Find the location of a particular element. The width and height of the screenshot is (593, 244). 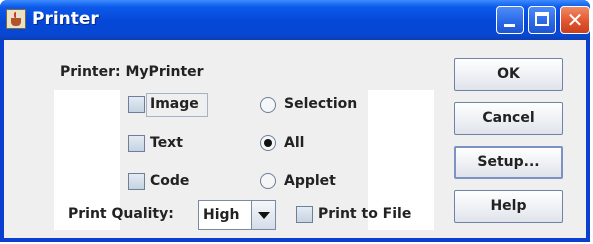

cancel-button: Cancel is located at coordinates (508, 118).